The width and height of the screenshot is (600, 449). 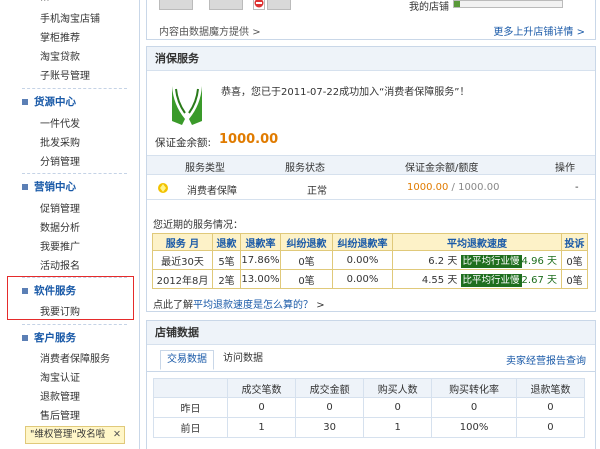 I want to click on shield-icon, so click(x=163, y=188).